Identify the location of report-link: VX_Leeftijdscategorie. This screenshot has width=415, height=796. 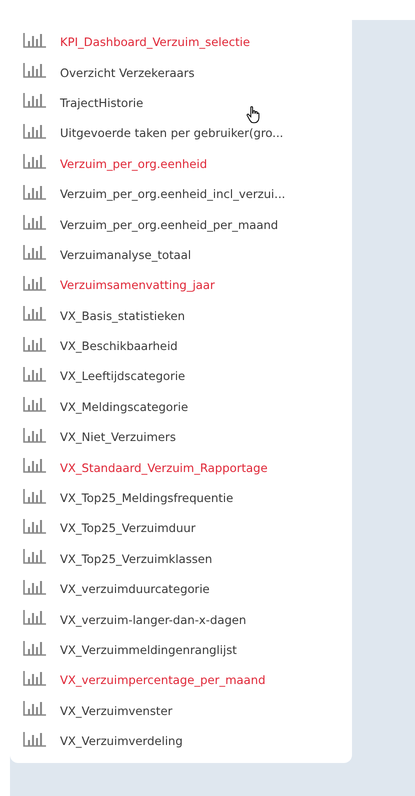
(123, 376).